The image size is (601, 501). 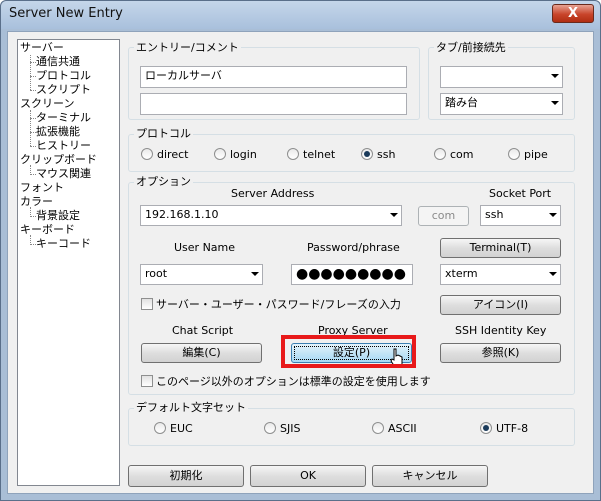 What do you see at coordinates (58, 132) in the screenshot?
I see `tree-item-extensions: 拡張機能` at bounding box center [58, 132].